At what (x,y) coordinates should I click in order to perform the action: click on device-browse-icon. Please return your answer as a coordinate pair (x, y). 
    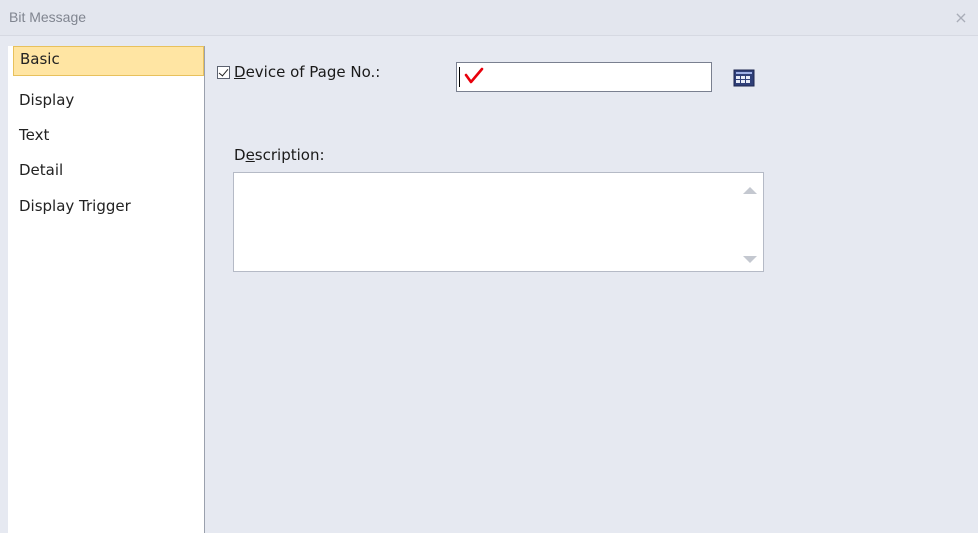
    Looking at the image, I should click on (744, 78).